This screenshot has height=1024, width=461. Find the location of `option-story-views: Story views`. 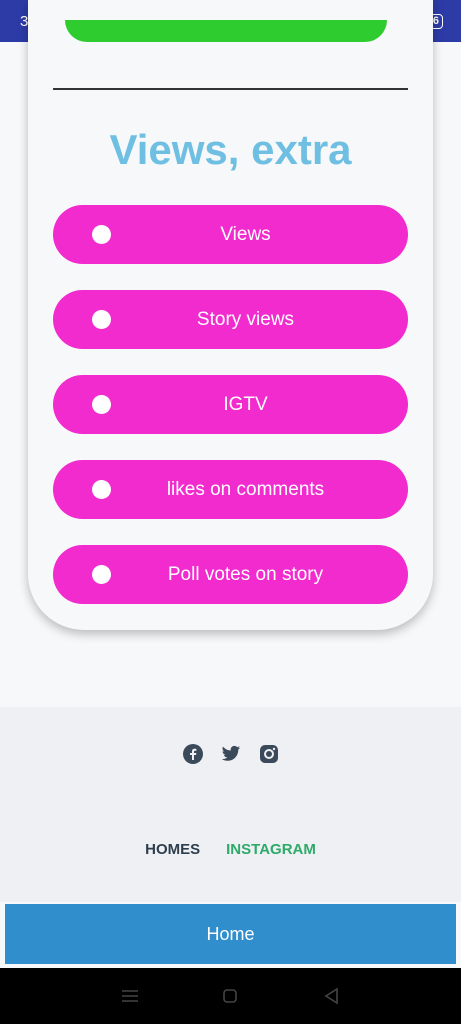

option-story-views: Story views is located at coordinates (230, 319).